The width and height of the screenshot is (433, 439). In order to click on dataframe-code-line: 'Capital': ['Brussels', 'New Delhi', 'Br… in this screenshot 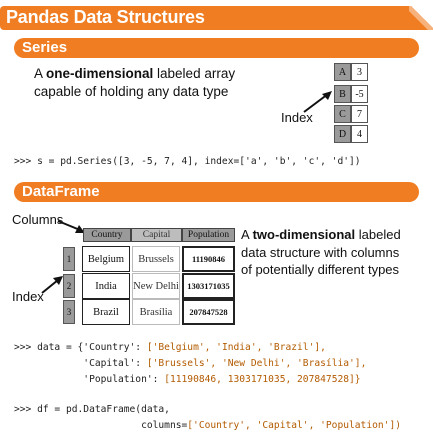, I will do `click(190, 363)`.